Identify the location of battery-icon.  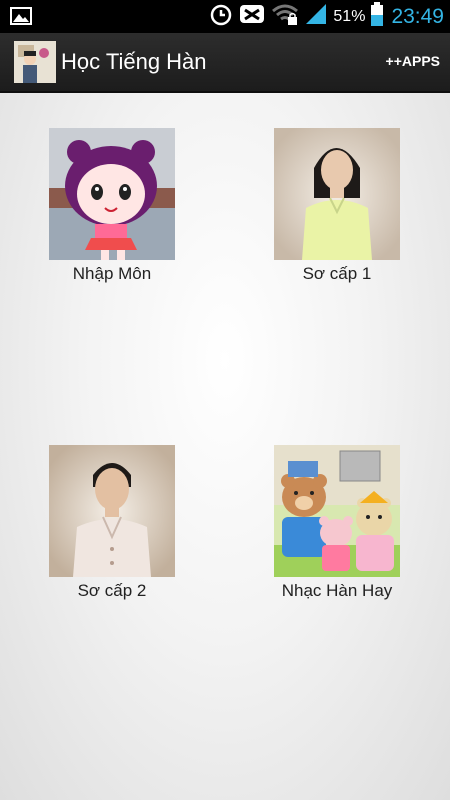
(377, 16).